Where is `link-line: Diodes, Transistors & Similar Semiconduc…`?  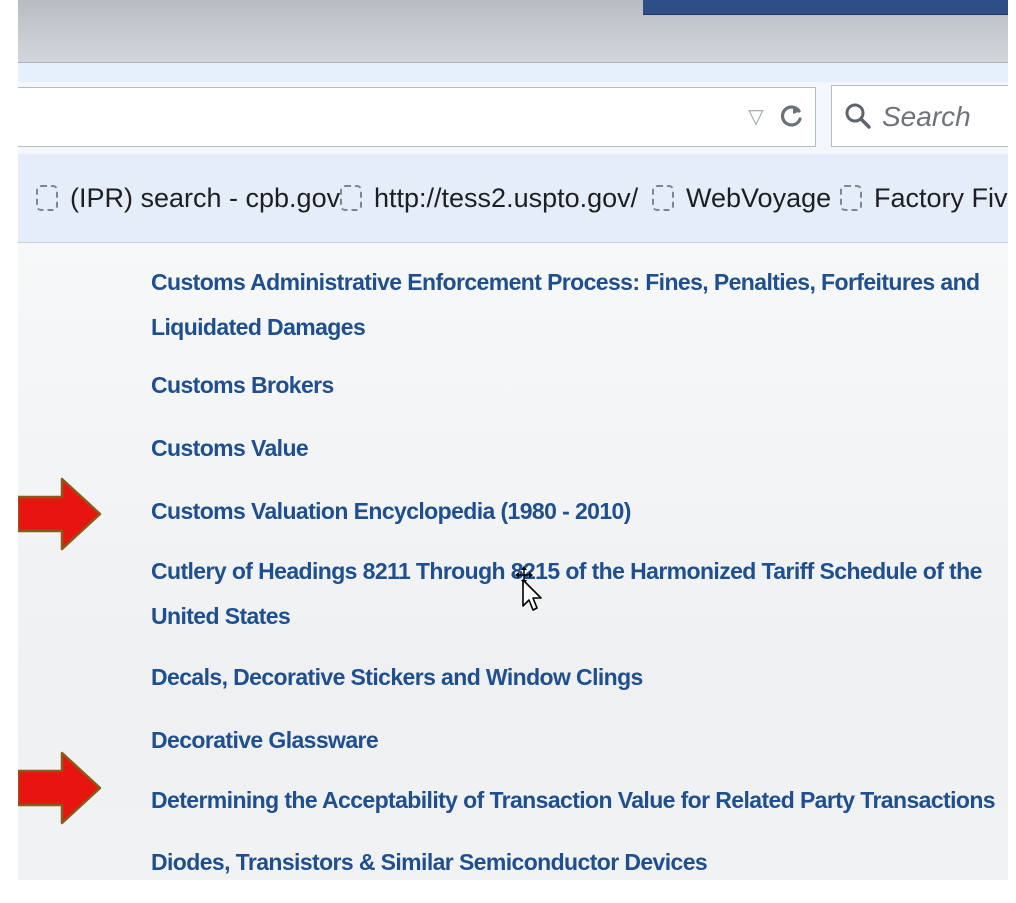 link-line: Diodes, Transistors & Similar Semiconduc… is located at coordinates (429, 862).